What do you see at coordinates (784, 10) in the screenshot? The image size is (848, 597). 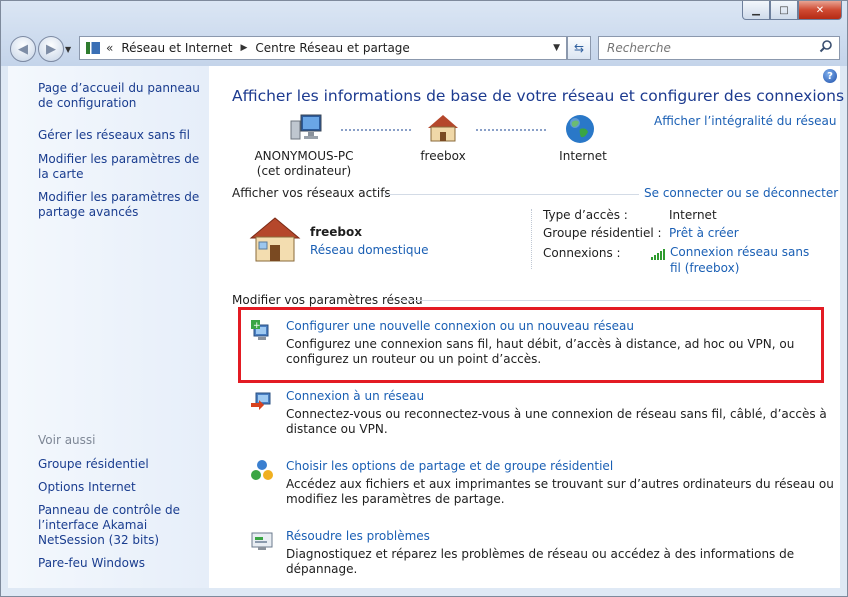 I see `maximize-button: □` at bounding box center [784, 10].